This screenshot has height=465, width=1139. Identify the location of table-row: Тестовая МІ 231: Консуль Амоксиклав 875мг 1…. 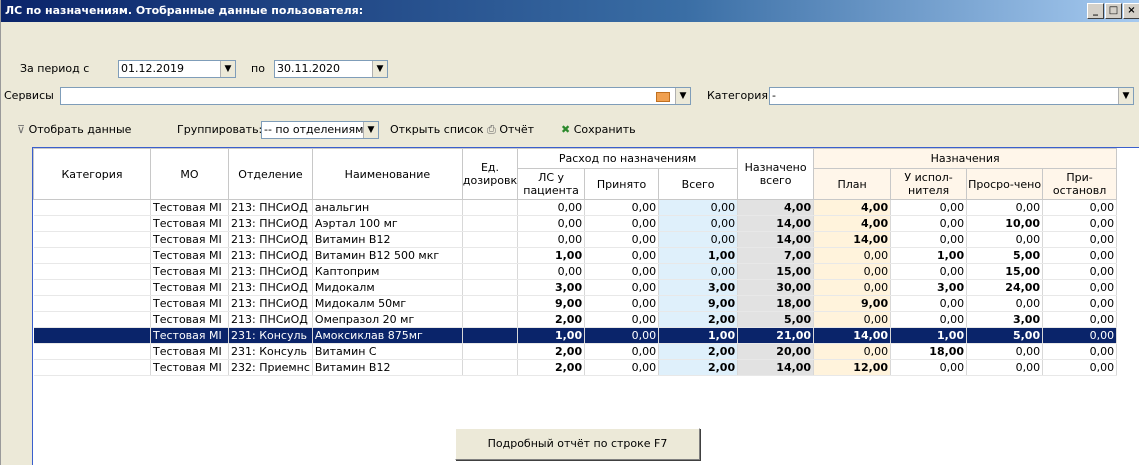
(575, 335).